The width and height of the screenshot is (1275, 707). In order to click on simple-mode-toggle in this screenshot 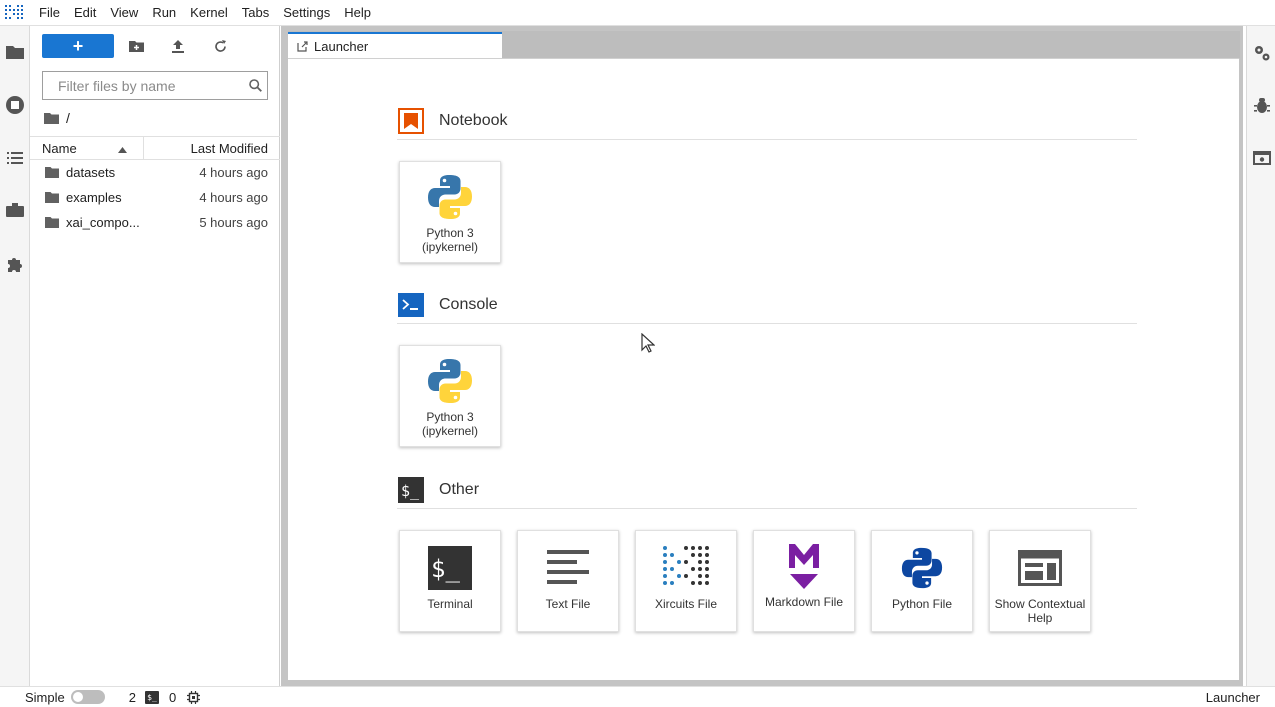, I will do `click(87, 697)`.